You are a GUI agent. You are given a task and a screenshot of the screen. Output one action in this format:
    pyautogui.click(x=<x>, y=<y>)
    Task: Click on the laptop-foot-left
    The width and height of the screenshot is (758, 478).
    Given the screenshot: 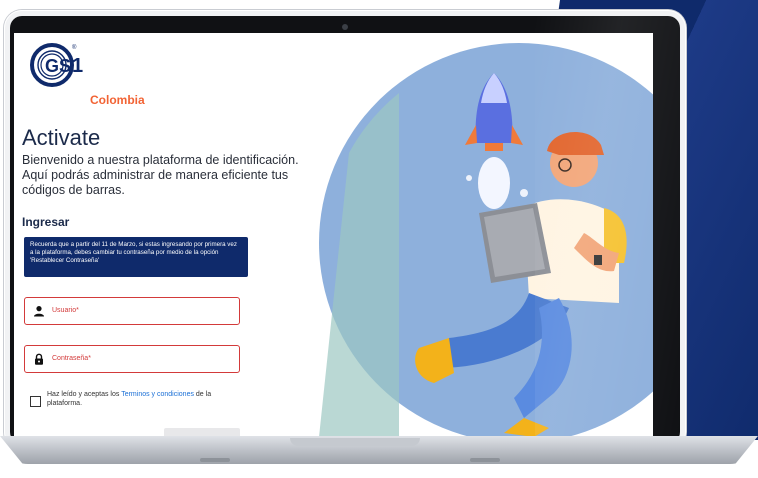 What is the action you would take?
    pyautogui.click(x=215, y=460)
    